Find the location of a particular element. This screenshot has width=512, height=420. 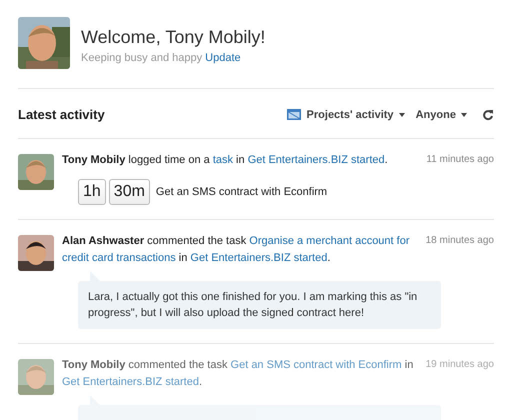

minutes-badge: 30m is located at coordinates (129, 192).